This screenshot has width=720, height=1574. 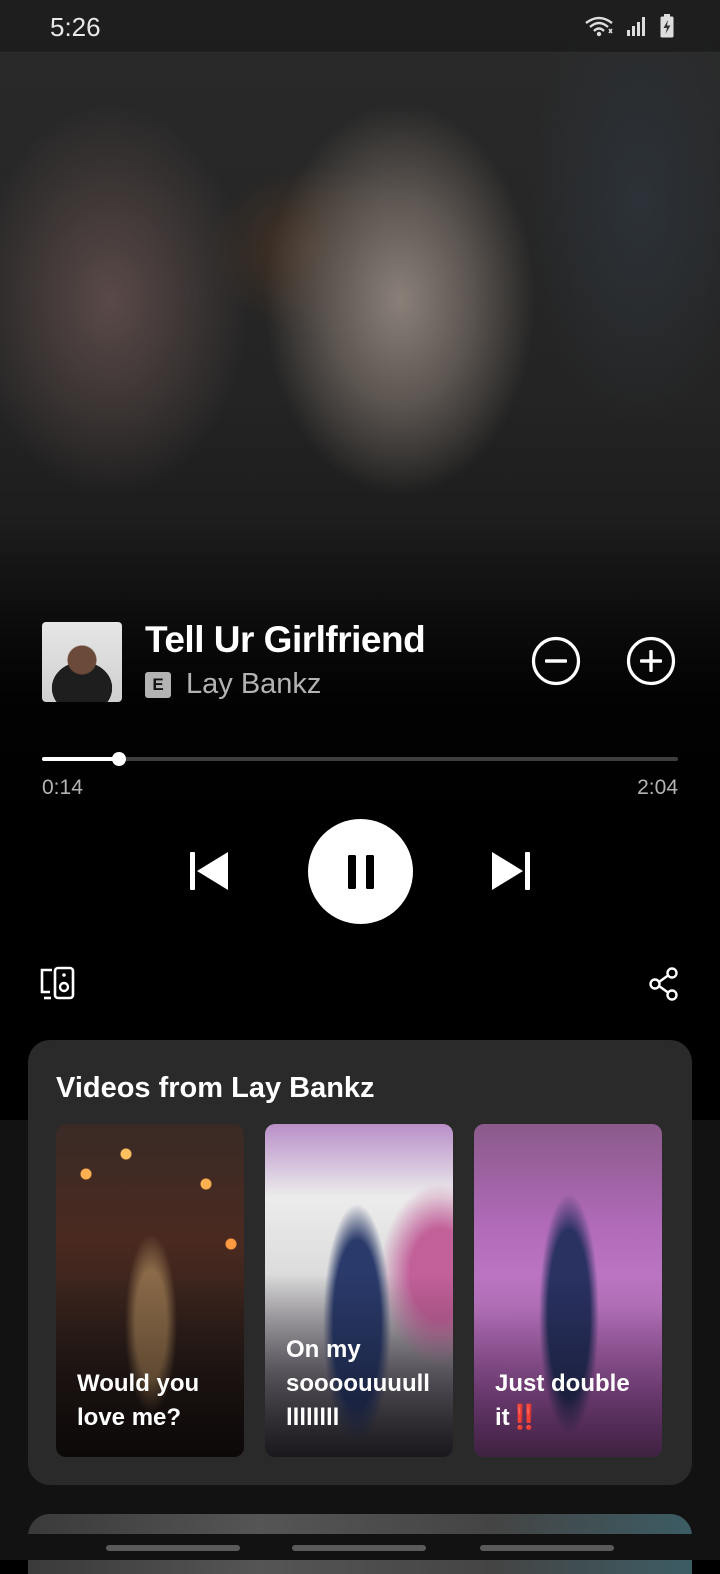 I want to click on progress-handle, so click(x=118, y=759).